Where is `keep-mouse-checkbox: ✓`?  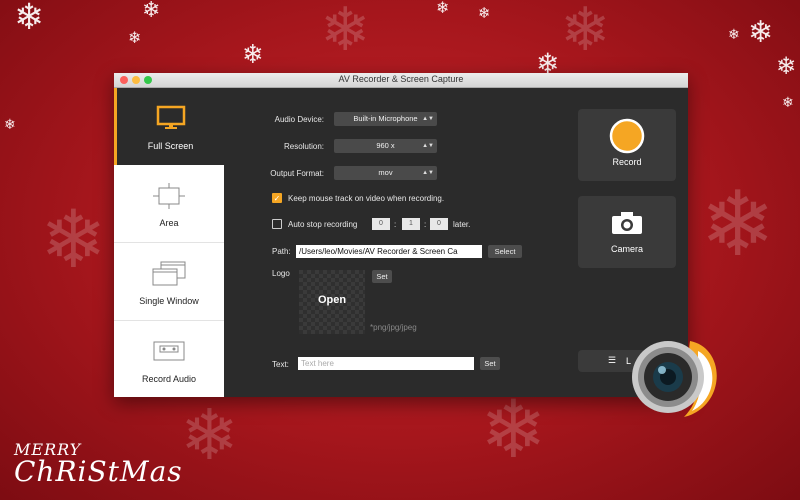
keep-mouse-checkbox: ✓ is located at coordinates (277, 198).